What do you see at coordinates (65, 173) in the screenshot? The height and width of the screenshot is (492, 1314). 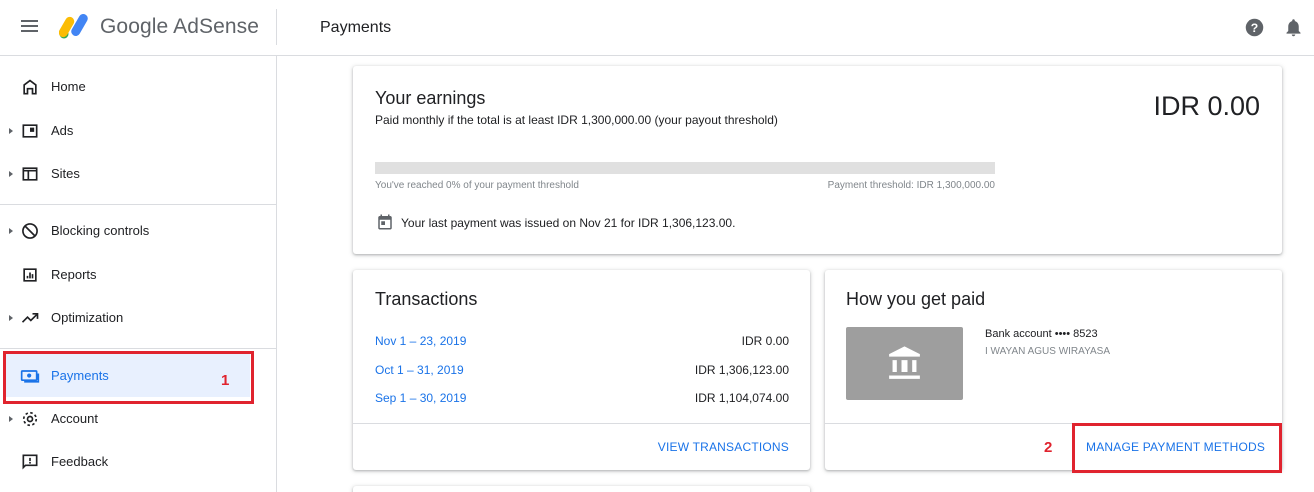 I see `sidebar-item-label: Sites` at bounding box center [65, 173].